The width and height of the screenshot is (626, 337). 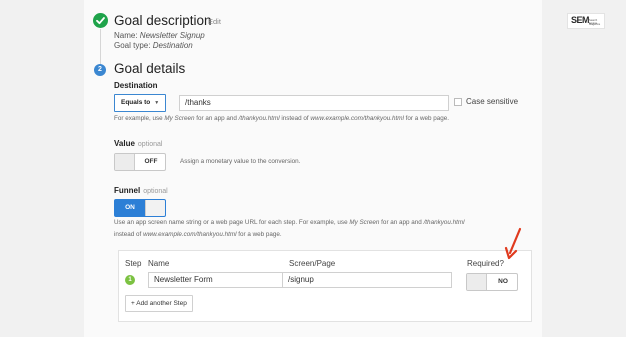 I want to click on match-type-dropdown: Equals to ▼, so click(x=140, y=103).